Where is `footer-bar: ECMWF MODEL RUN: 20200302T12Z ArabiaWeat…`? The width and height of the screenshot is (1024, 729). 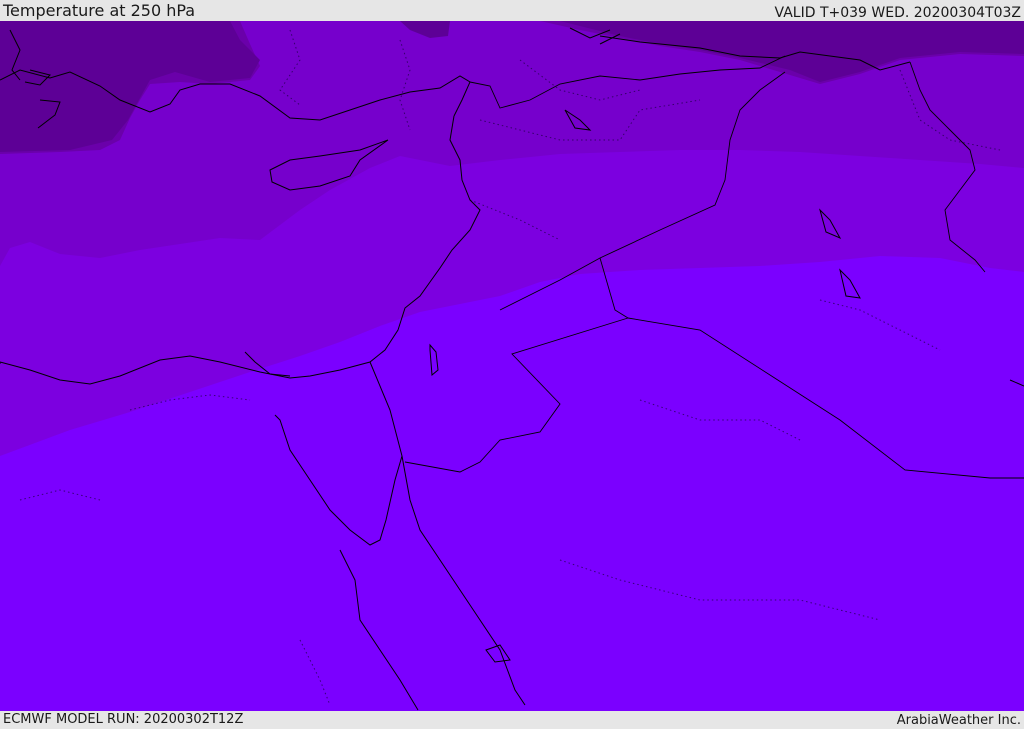 footer-bar: ECMWF MODEL RUN: 20200302T12Z ArabiaWeat… is located at coordinates (512, 720).